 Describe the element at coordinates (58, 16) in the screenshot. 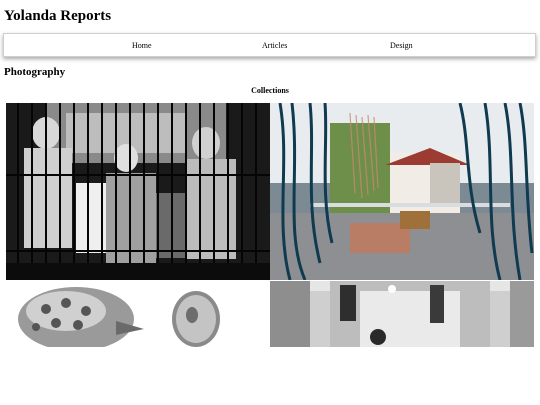

I see `site-title: Yolanda Reports` at that location.